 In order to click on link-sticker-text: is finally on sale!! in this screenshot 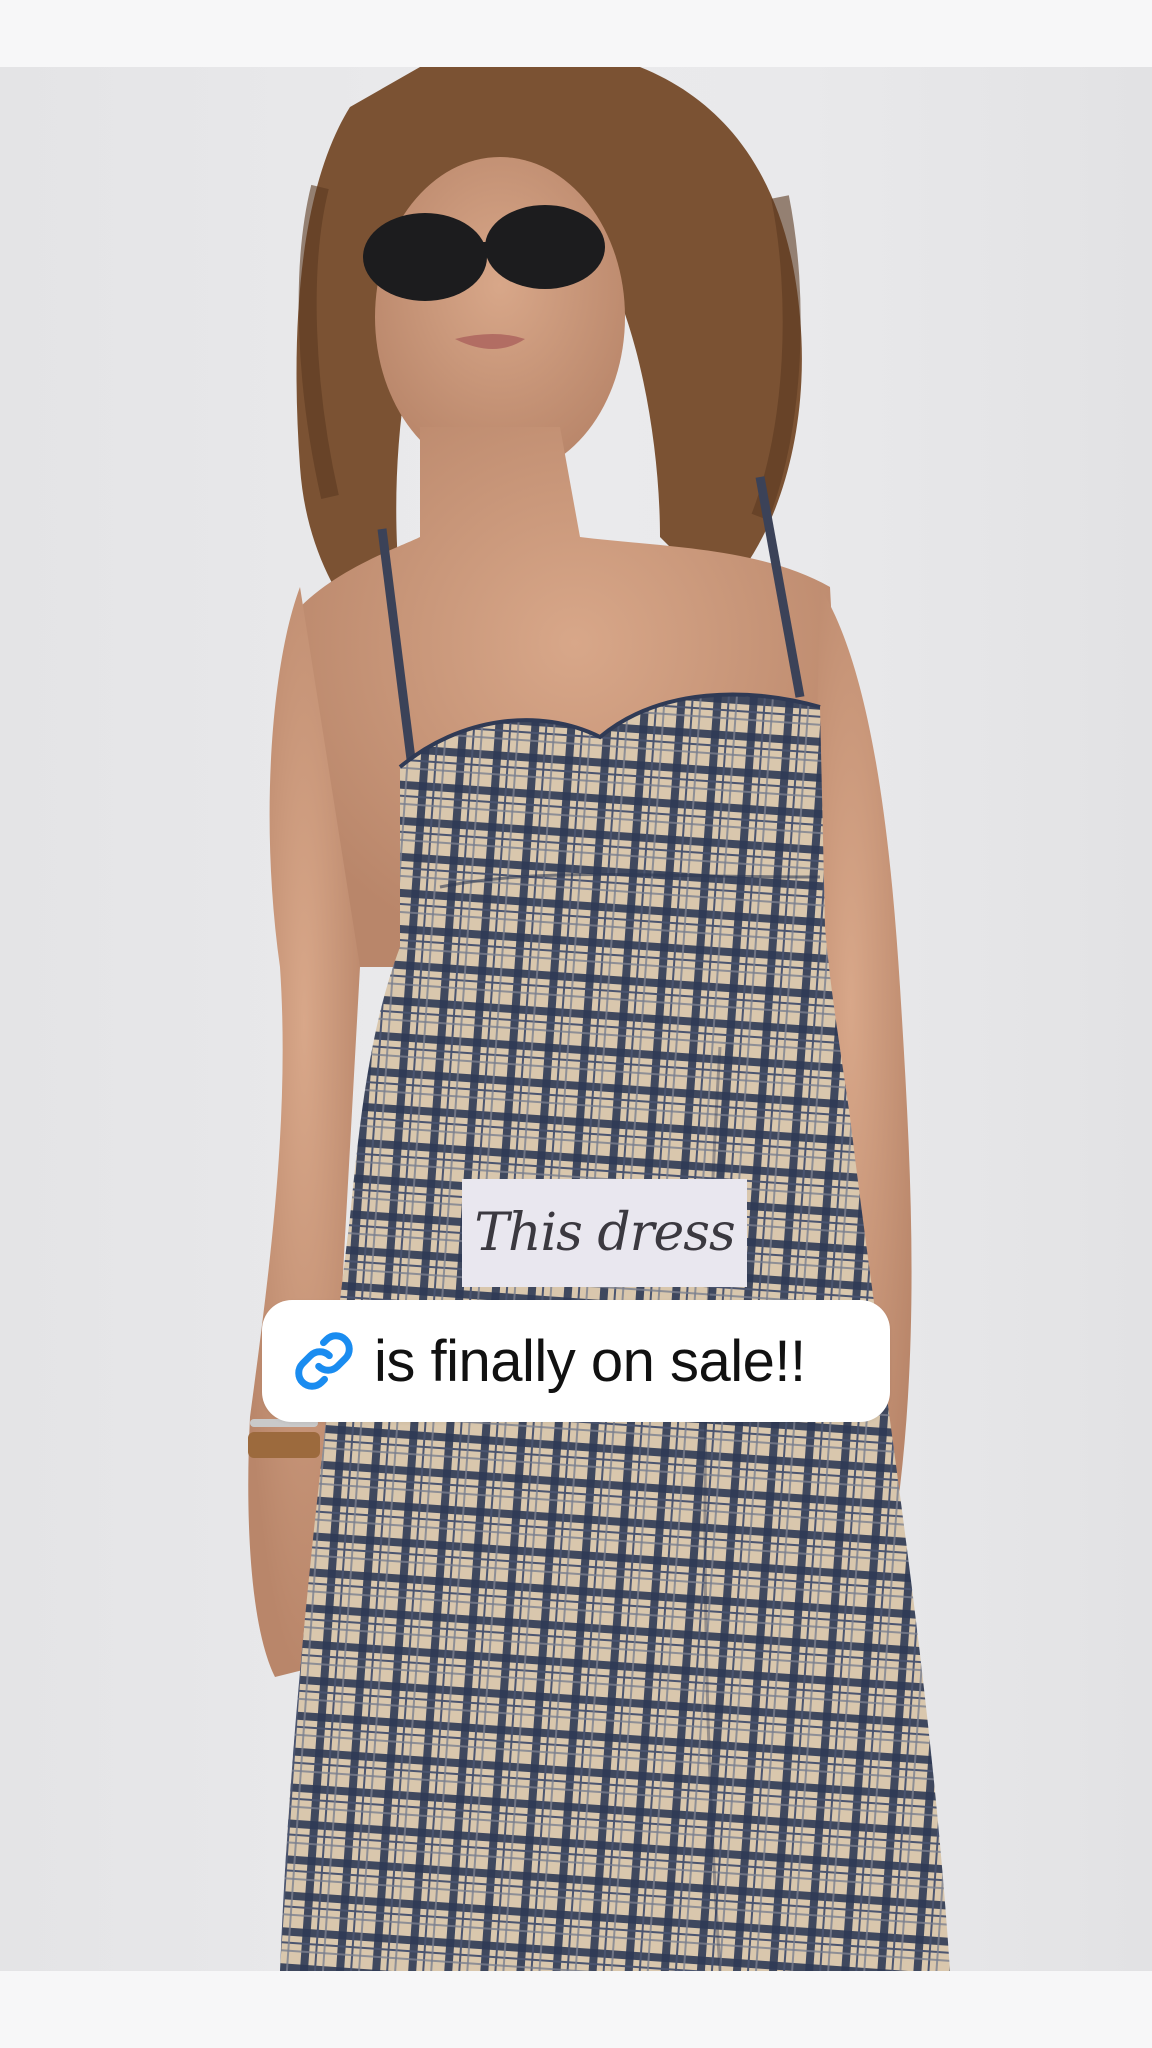, I will do `click(590, 1361)`.